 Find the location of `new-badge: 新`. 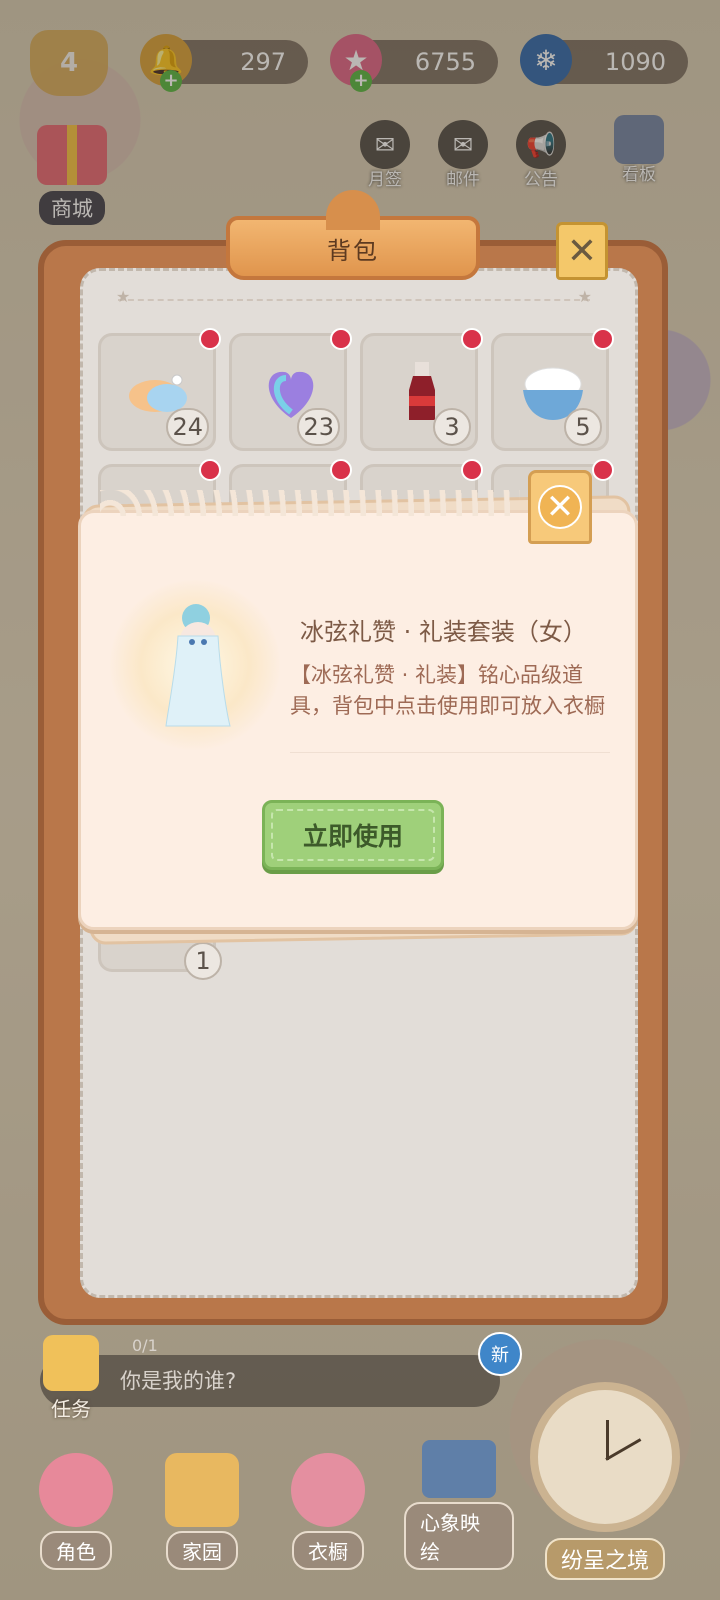

new-badge: 新 is located at coordinates (500, 1354).